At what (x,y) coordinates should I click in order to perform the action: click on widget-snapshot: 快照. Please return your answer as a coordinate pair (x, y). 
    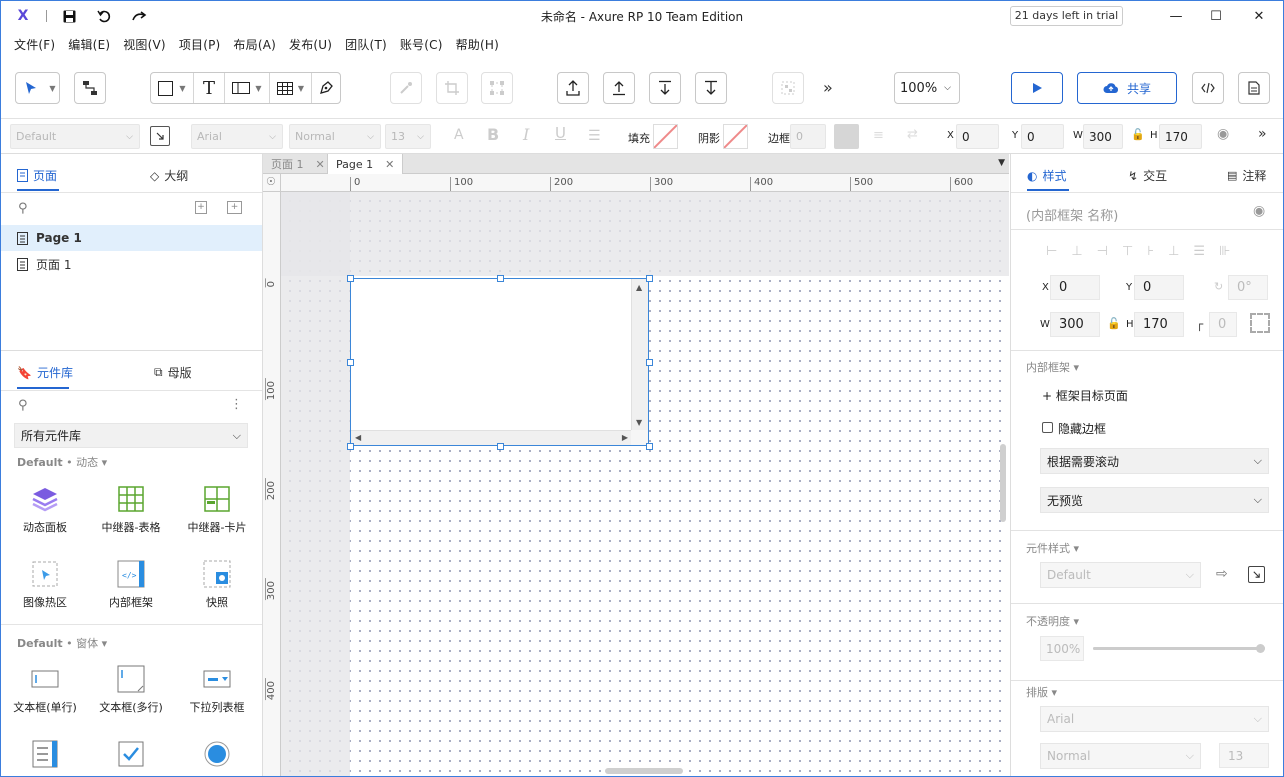
    Looking at the image, I should click on (217, 582).